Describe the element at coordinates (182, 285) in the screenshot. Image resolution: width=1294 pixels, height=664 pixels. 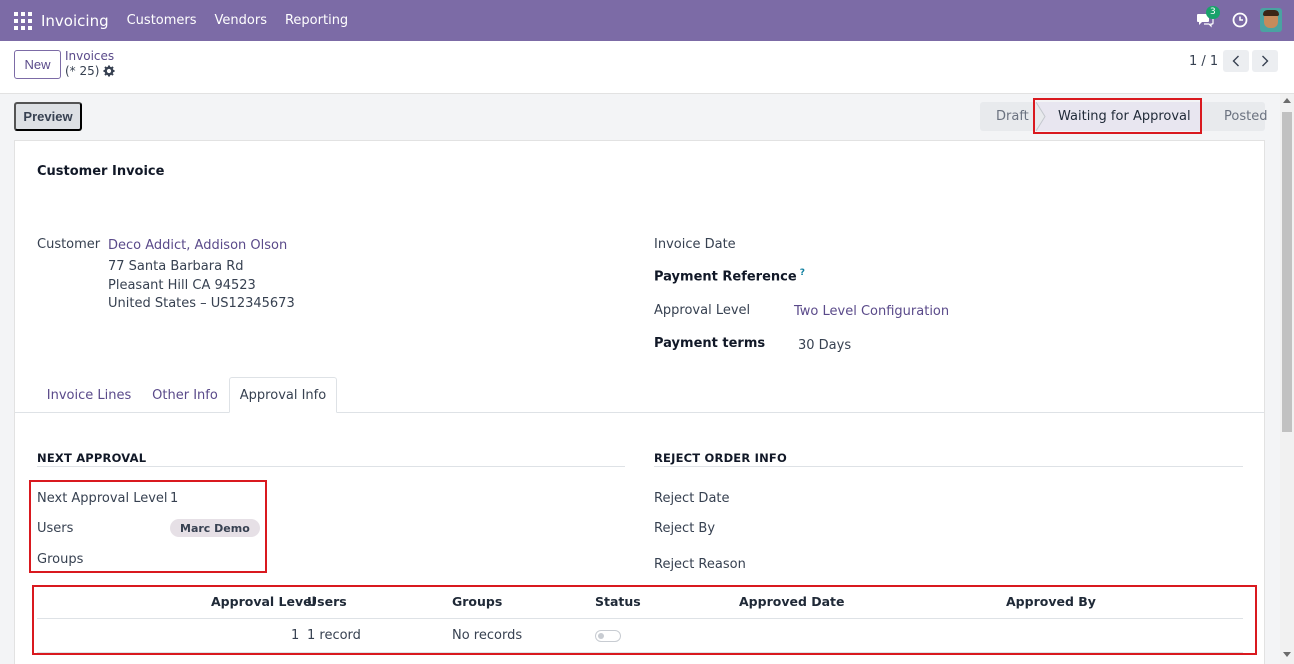
I see `customer-address-line2: Pleasant Hill CA 94523` at that location.